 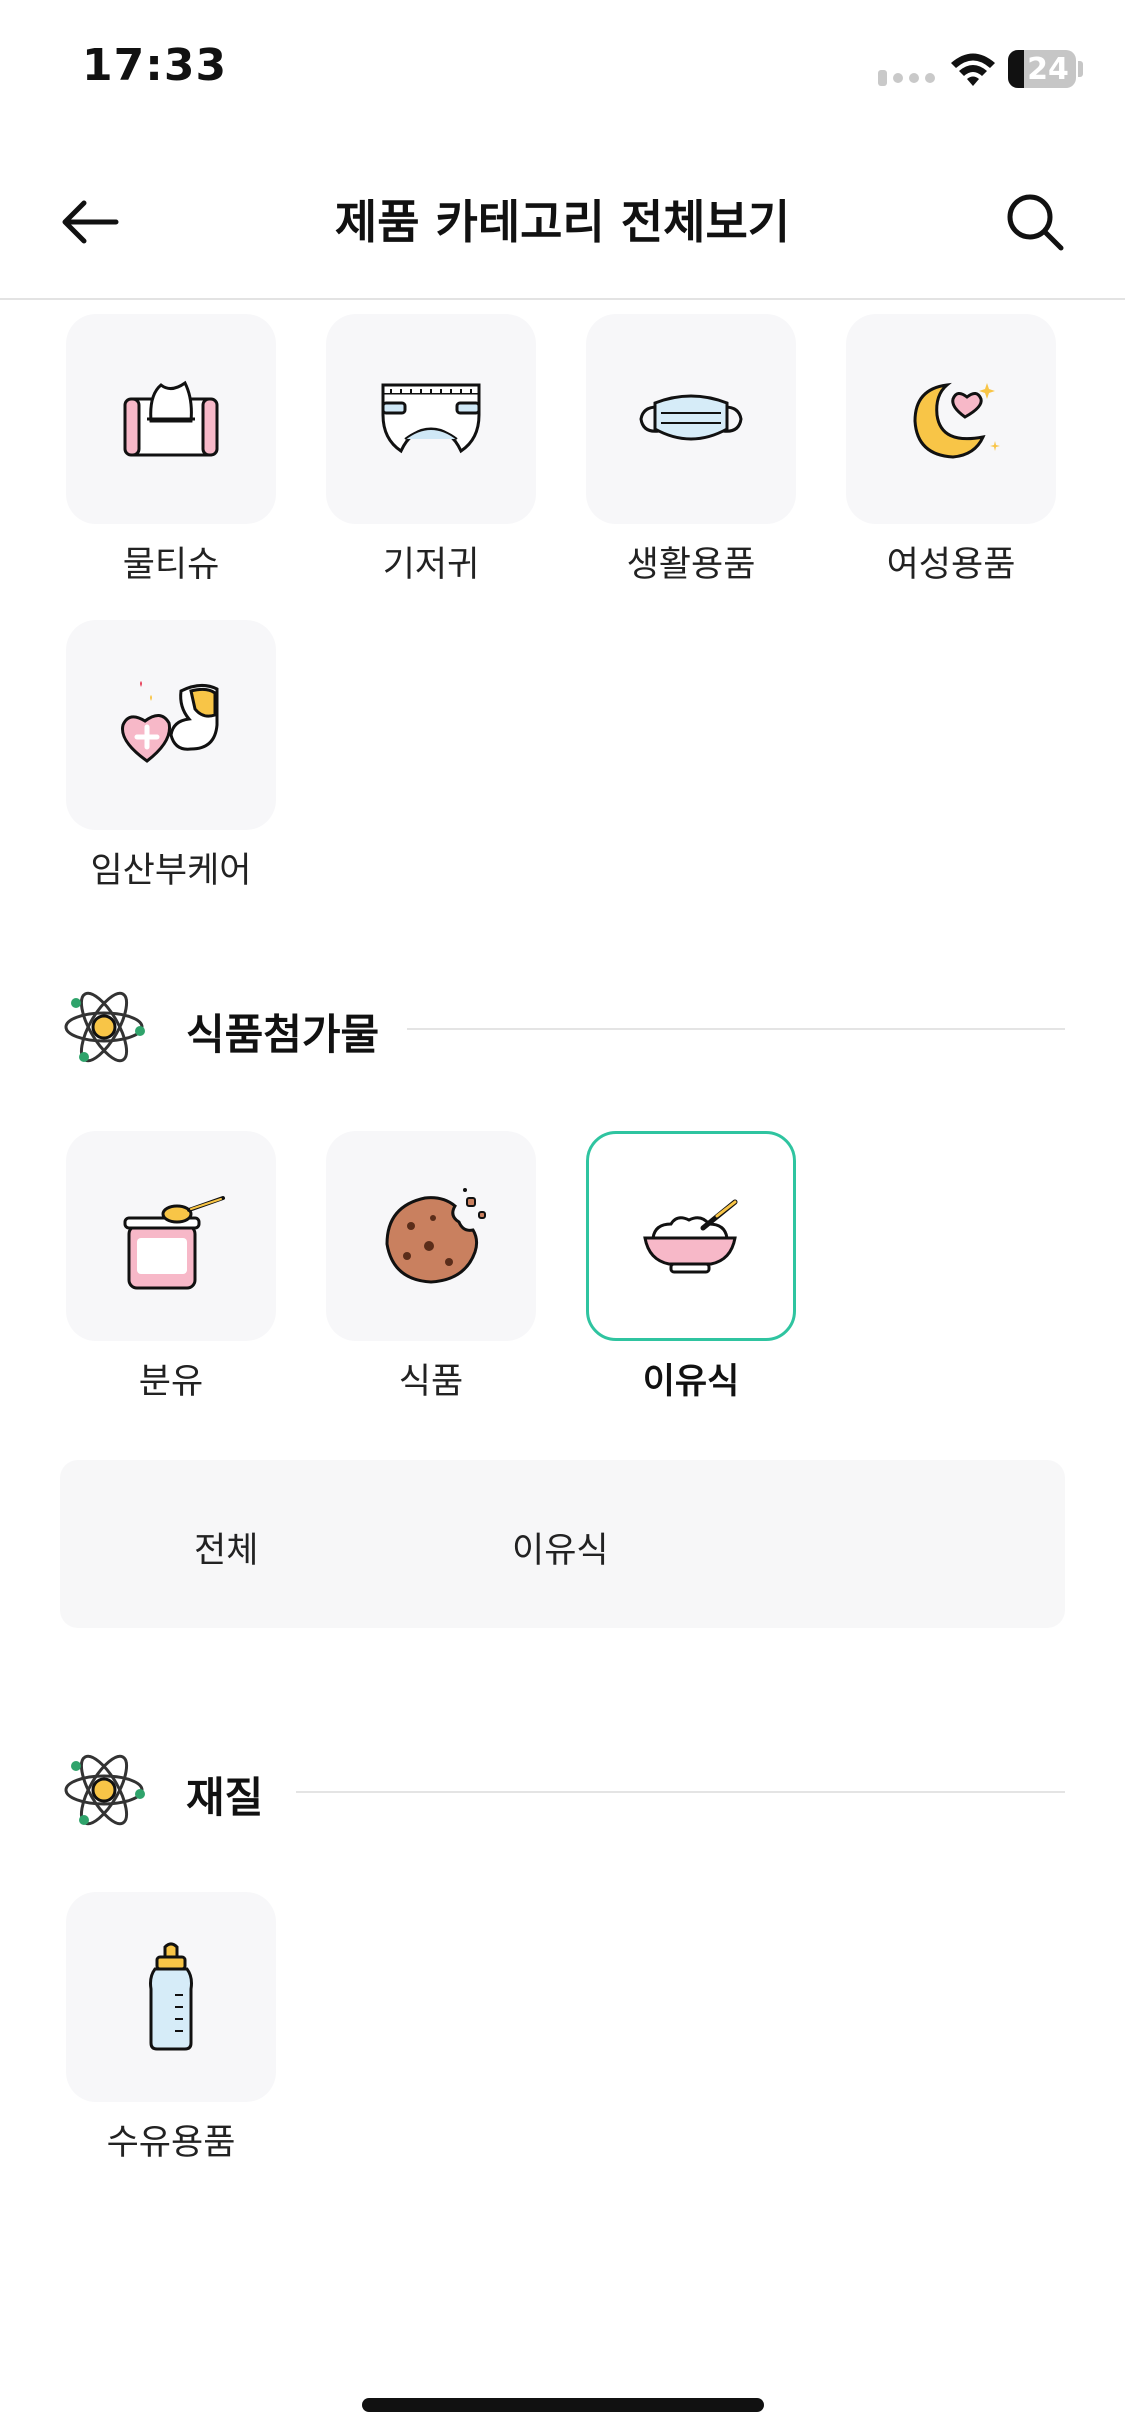 I want to click on search-button, so click(x=1035, y=222).